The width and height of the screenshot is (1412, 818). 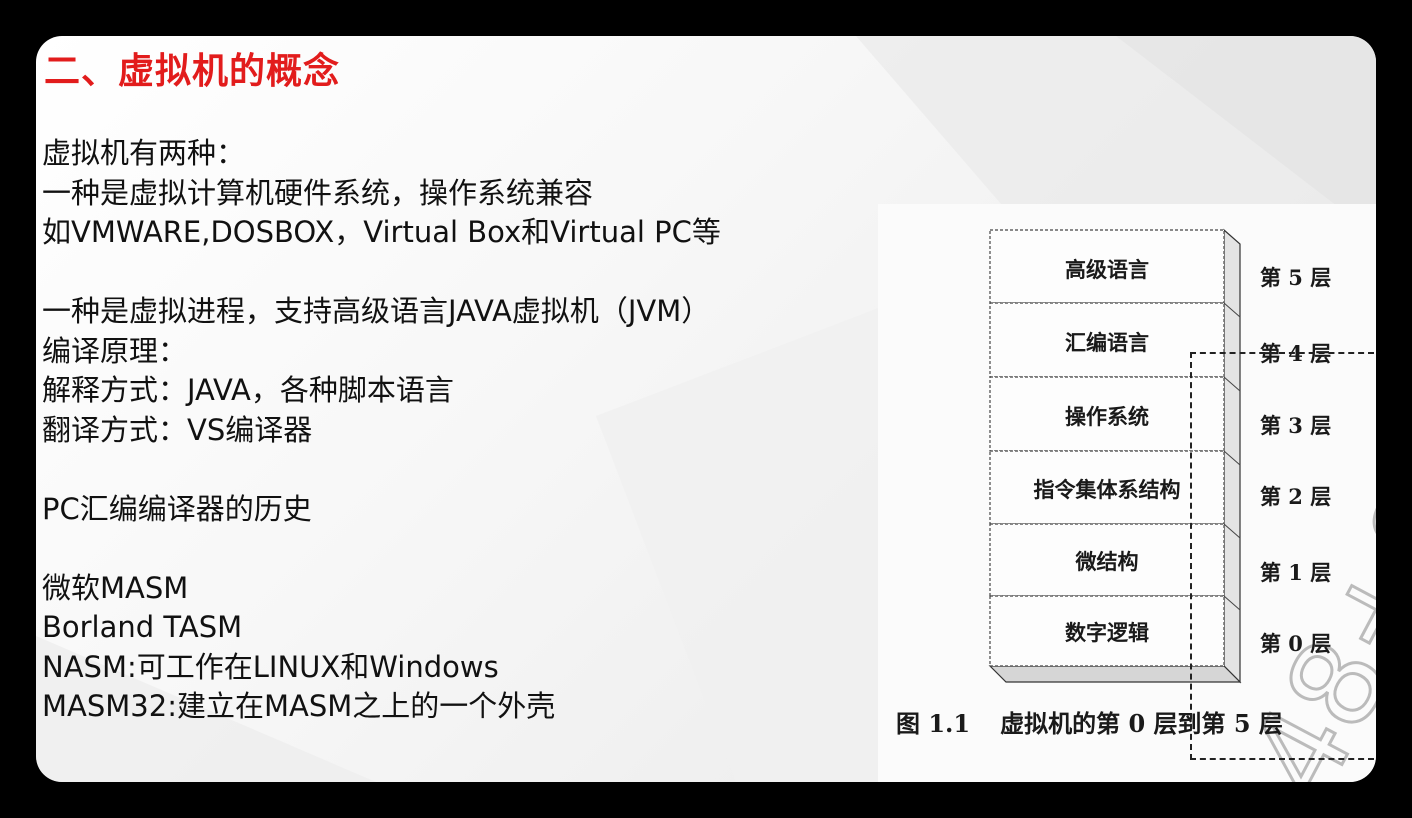 What do you see at coordinates (177, 508) in the screenshot?
I see `text-line: PC汇编编译器的历史` at bounding box center [177, 508].